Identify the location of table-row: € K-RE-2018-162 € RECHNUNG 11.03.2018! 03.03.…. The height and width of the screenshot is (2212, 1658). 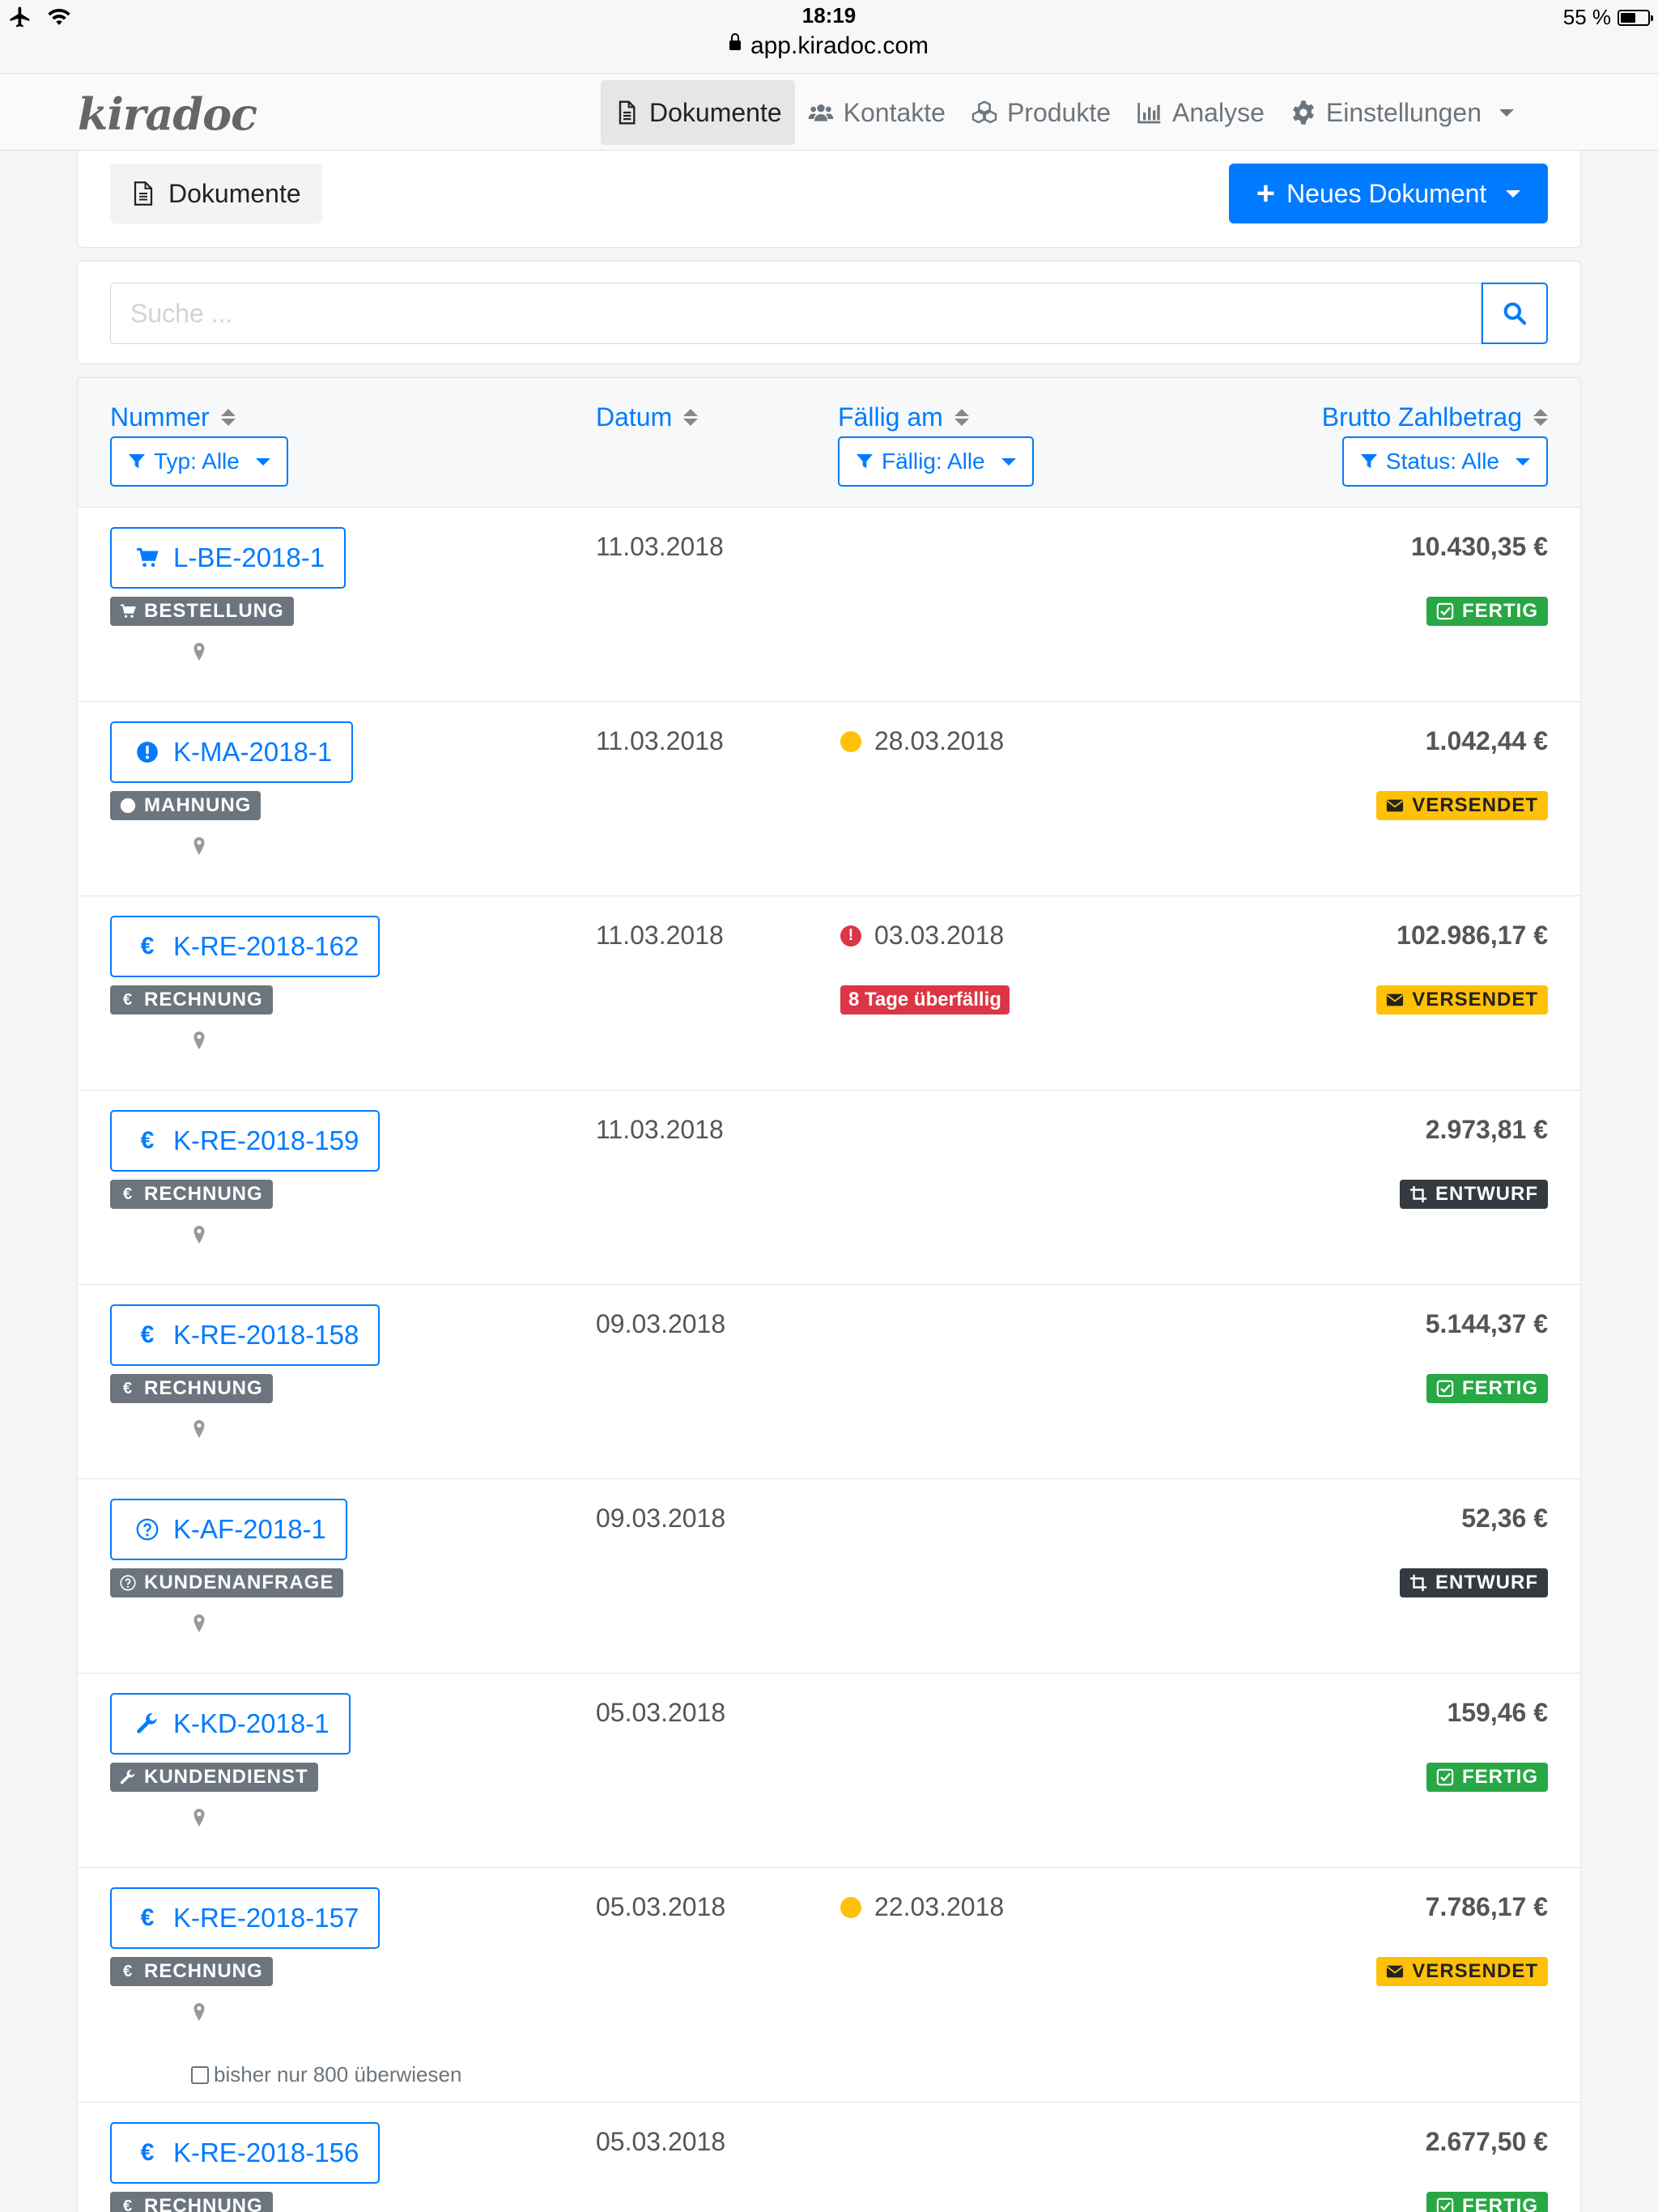
(829, 994).